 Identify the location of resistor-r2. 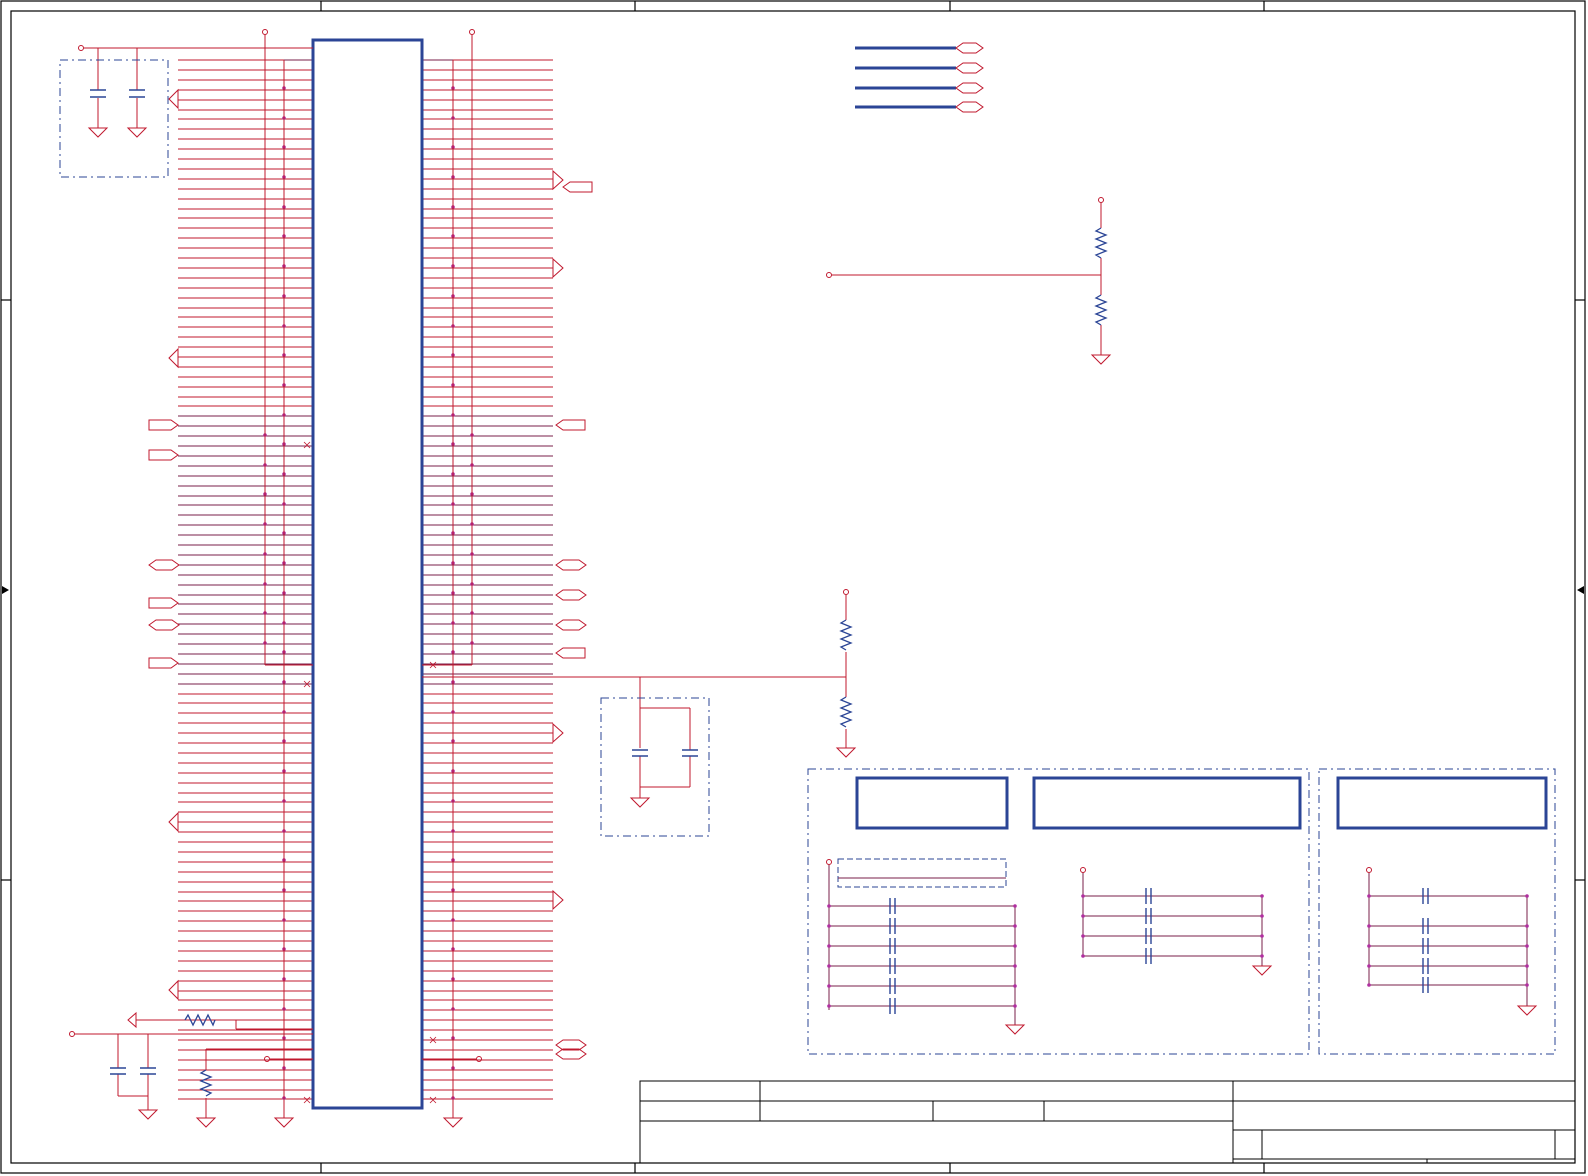
(206, 1083).